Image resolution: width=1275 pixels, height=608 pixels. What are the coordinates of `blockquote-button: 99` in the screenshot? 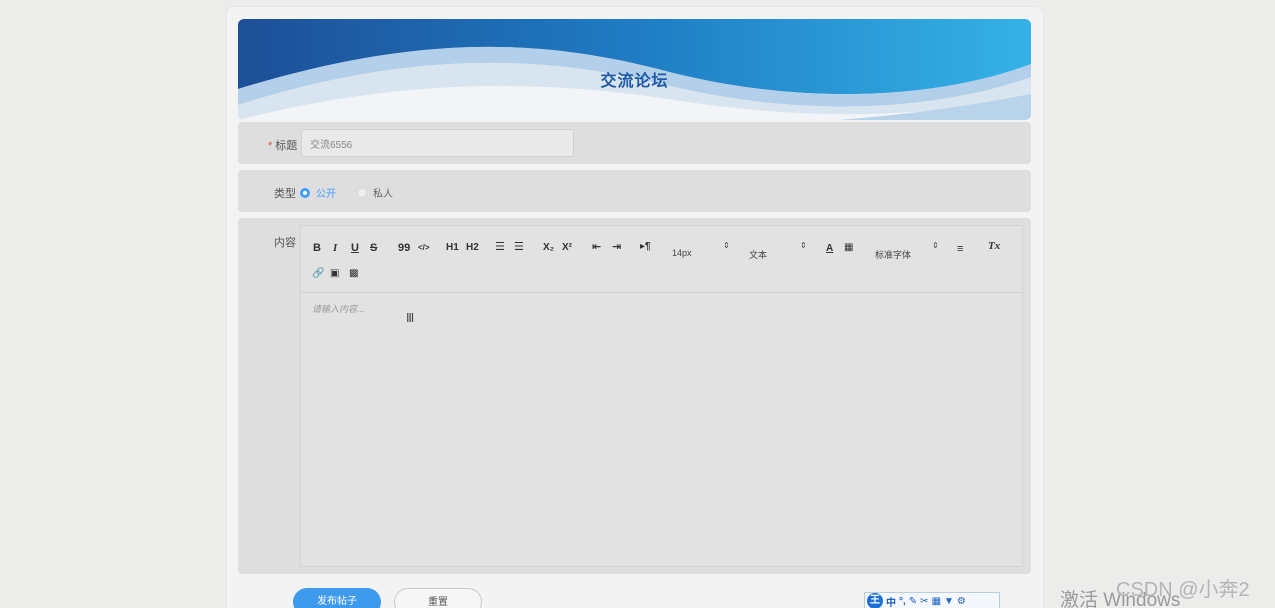 It's located at (404, 248).